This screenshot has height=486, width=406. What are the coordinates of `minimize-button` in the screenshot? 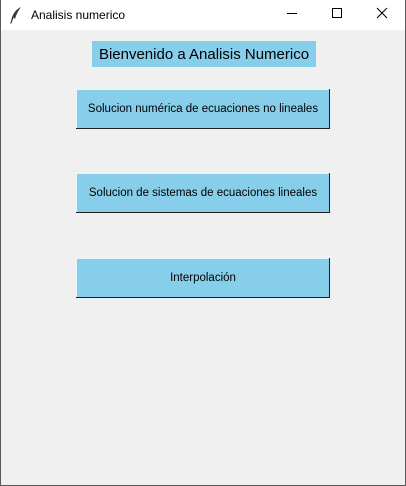 It's located at (292, 15).